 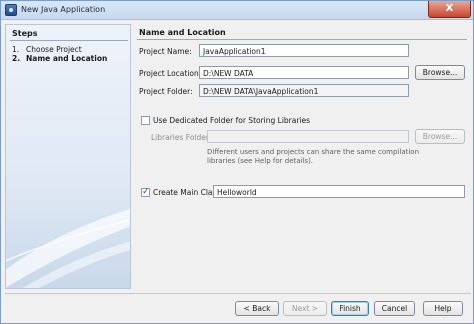 I want to click on libraries-folder-field, so click(x=308, y=136).